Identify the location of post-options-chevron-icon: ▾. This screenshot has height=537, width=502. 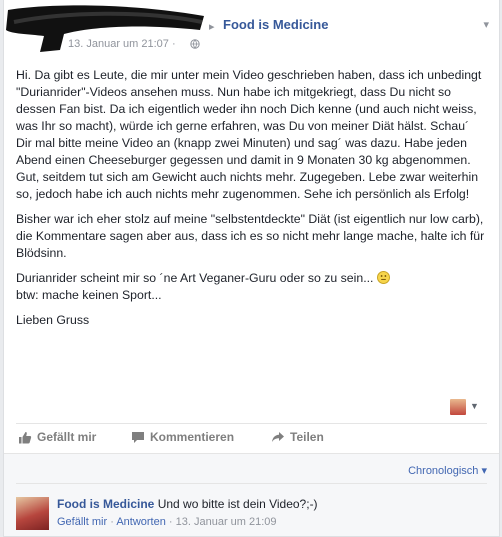
(486, 24).